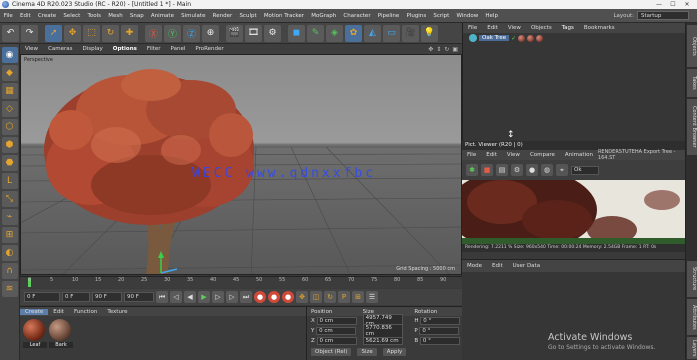 This screenshot has width=697, height=360. I want to click on render-settings-icon: ⚙, so click(272, 33).